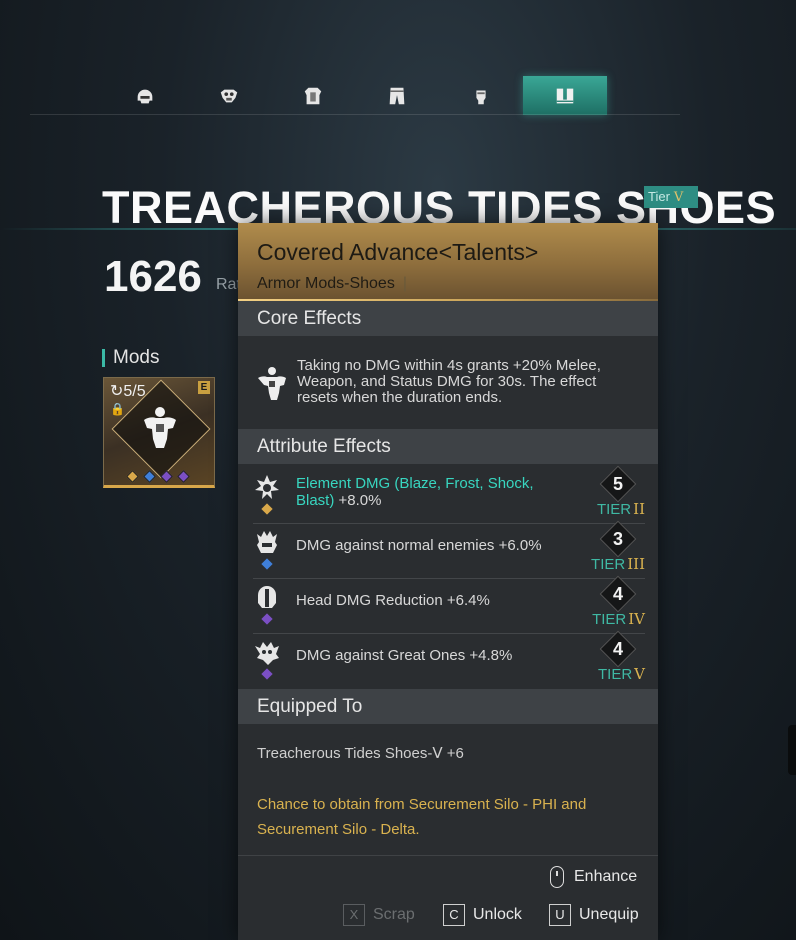  I want to click on mod-count: ↻5/5, so click(128, 391).